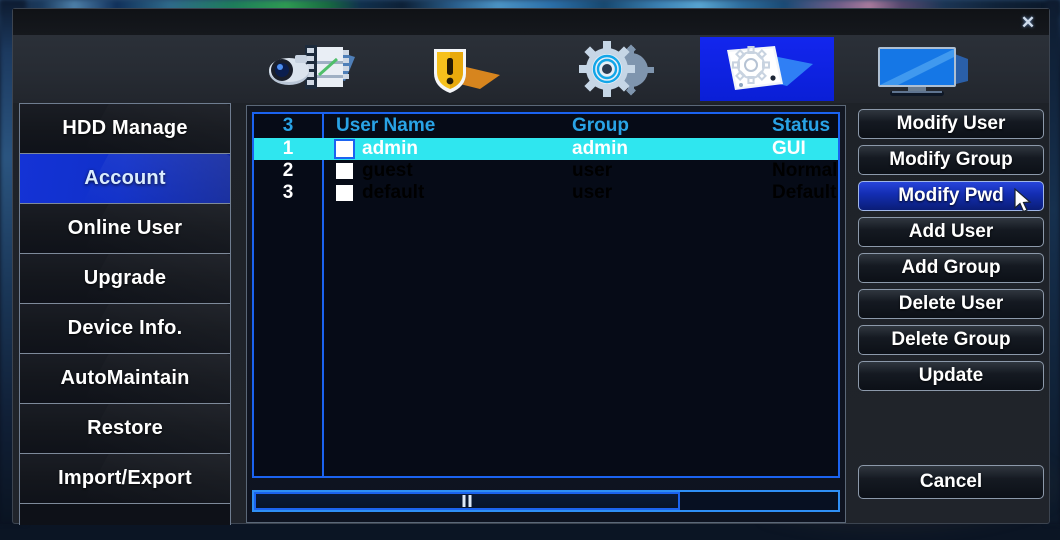 This screenshot has width=1060, height=540. I want to click on table-header-count: 3, so click(288, 126).